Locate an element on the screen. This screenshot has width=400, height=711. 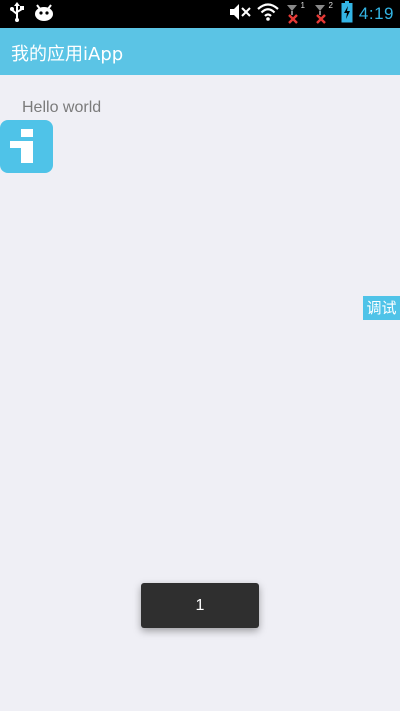
android-debug-icon is located at coordinates (44, 14).